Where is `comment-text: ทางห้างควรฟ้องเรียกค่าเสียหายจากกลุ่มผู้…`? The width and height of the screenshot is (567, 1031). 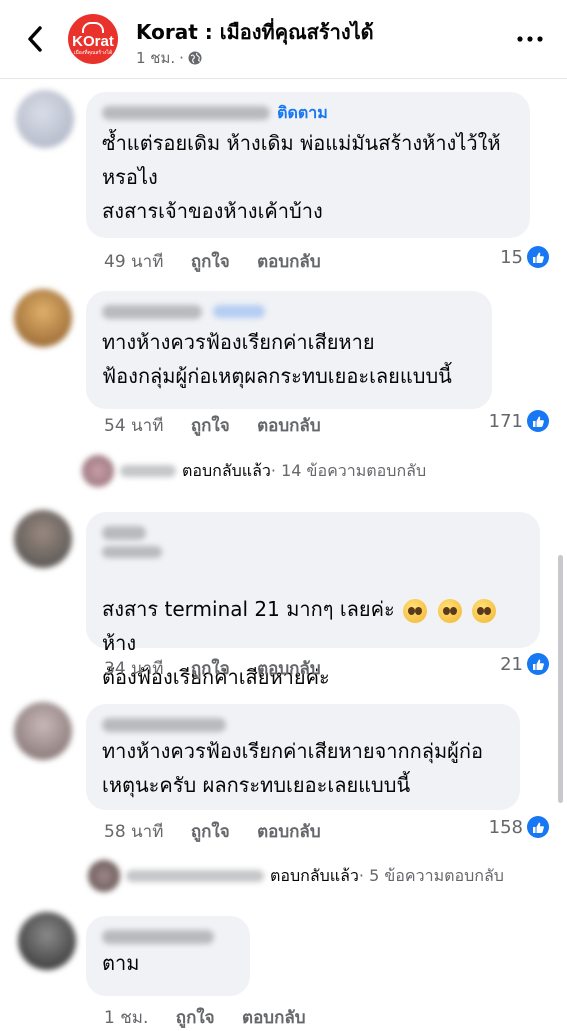
comment-text: ทางห้างควรฟ้องเรียกค่าเสียหายจากกลุ่มผู้… is located at coordinates (293, 768).